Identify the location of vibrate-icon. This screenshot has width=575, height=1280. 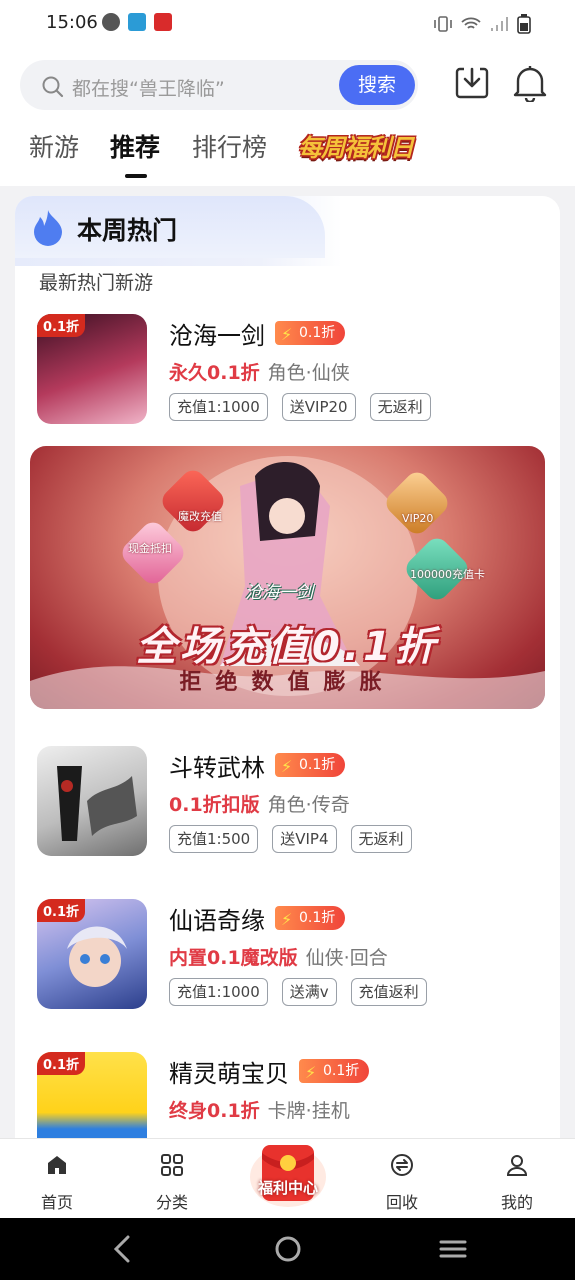
(443, 24).